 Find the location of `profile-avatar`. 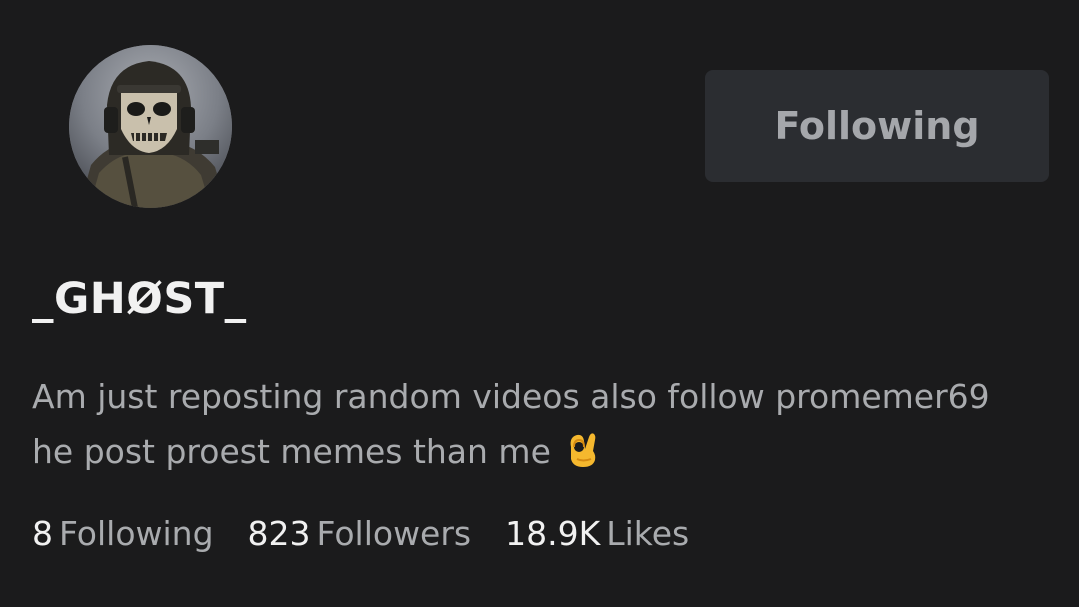

profile-avatar is located at coordinates (150, 126).